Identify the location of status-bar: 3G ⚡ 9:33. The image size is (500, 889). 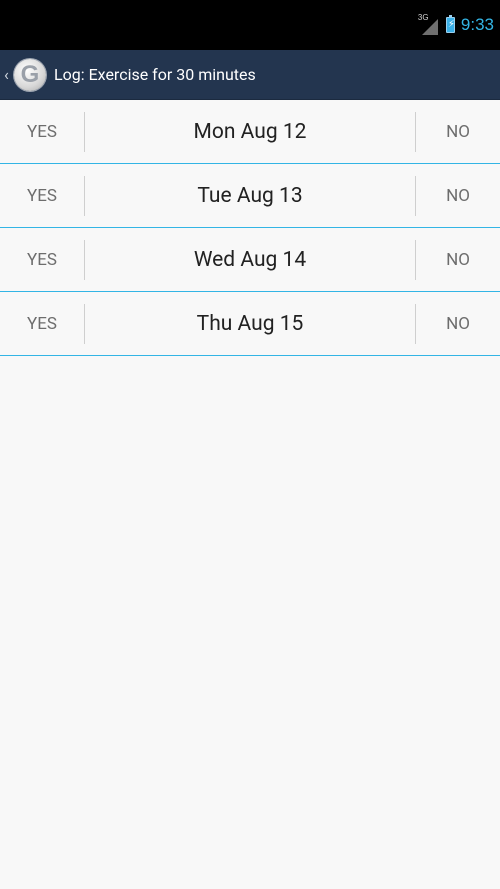
(250, 25).